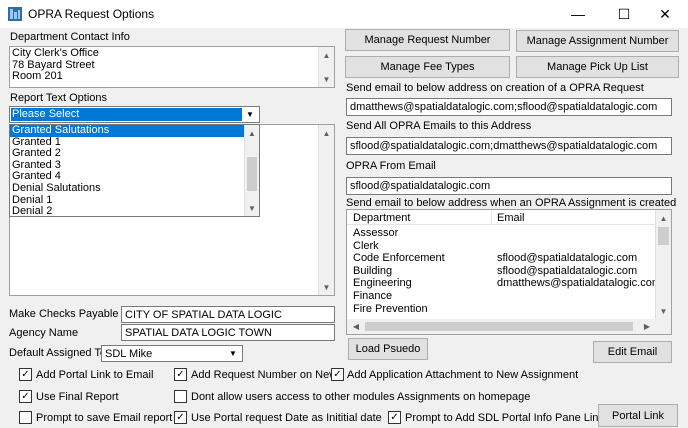 The image size is (688, 428). What do you see at coordinates (180, 417) in the screenshot?
I see `use-portal-date-checkbox: ✓` at bounding box center [180, 417].